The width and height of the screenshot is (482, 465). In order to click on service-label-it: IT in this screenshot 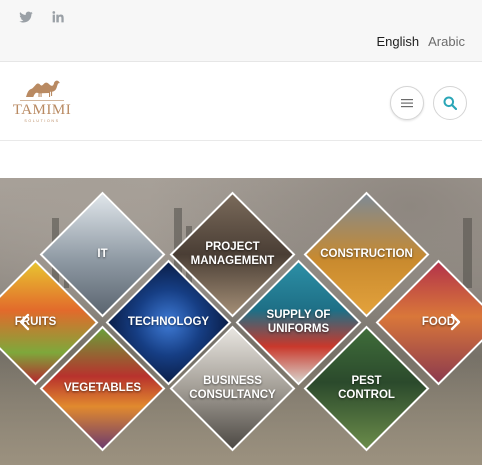, I will do `click(102, 253)`.